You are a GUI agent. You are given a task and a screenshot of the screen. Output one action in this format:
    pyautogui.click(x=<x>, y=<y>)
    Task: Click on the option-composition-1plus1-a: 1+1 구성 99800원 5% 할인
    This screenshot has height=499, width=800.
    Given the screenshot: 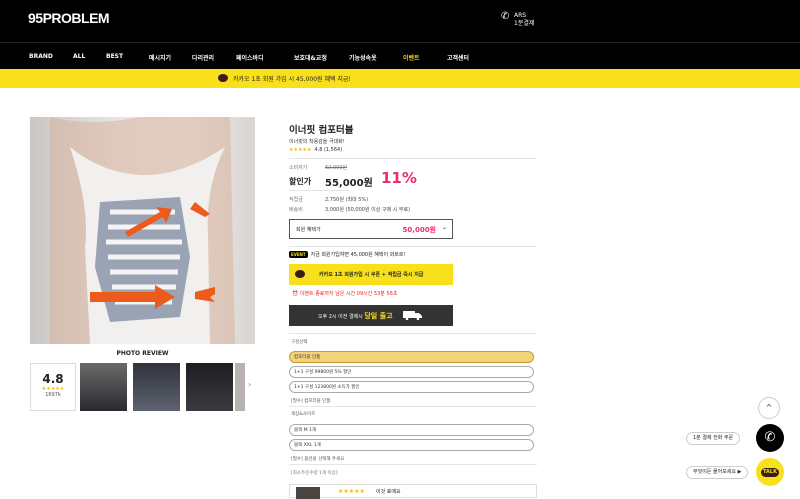 What is the action you would take?
    pyautogui.click(x=411, y=372)
    